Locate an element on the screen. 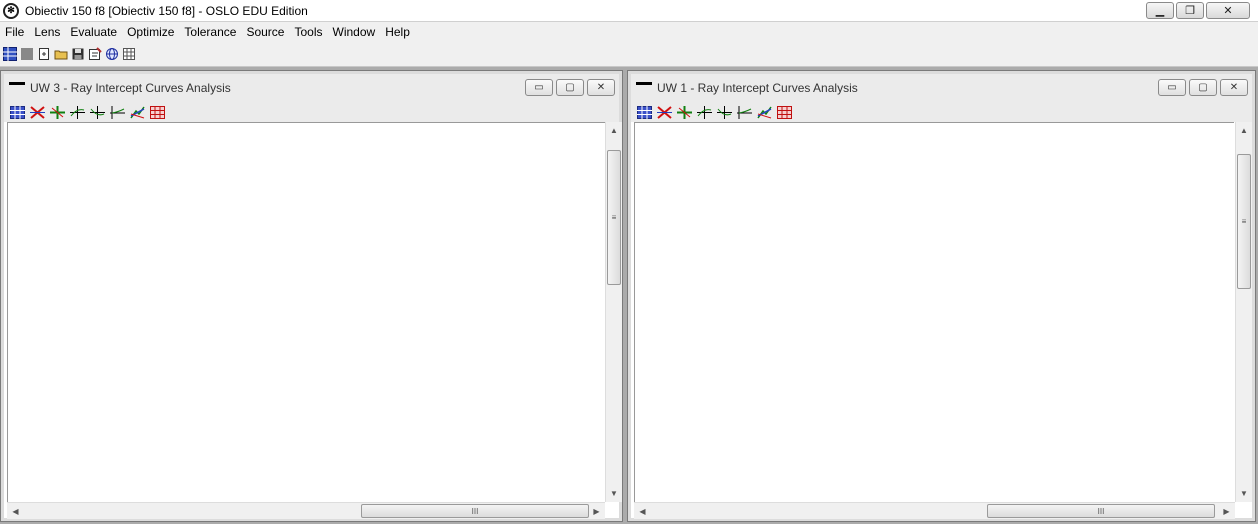  gray-square-icon is located at coordinates (27, 54).